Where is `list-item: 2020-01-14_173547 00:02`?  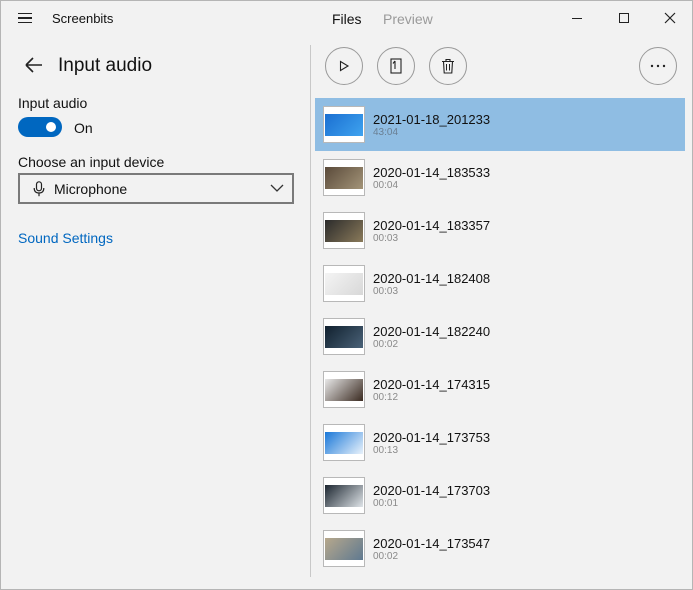
list-item: 2020-01-14_173547 00:02 is located at coordinates (500, 548).